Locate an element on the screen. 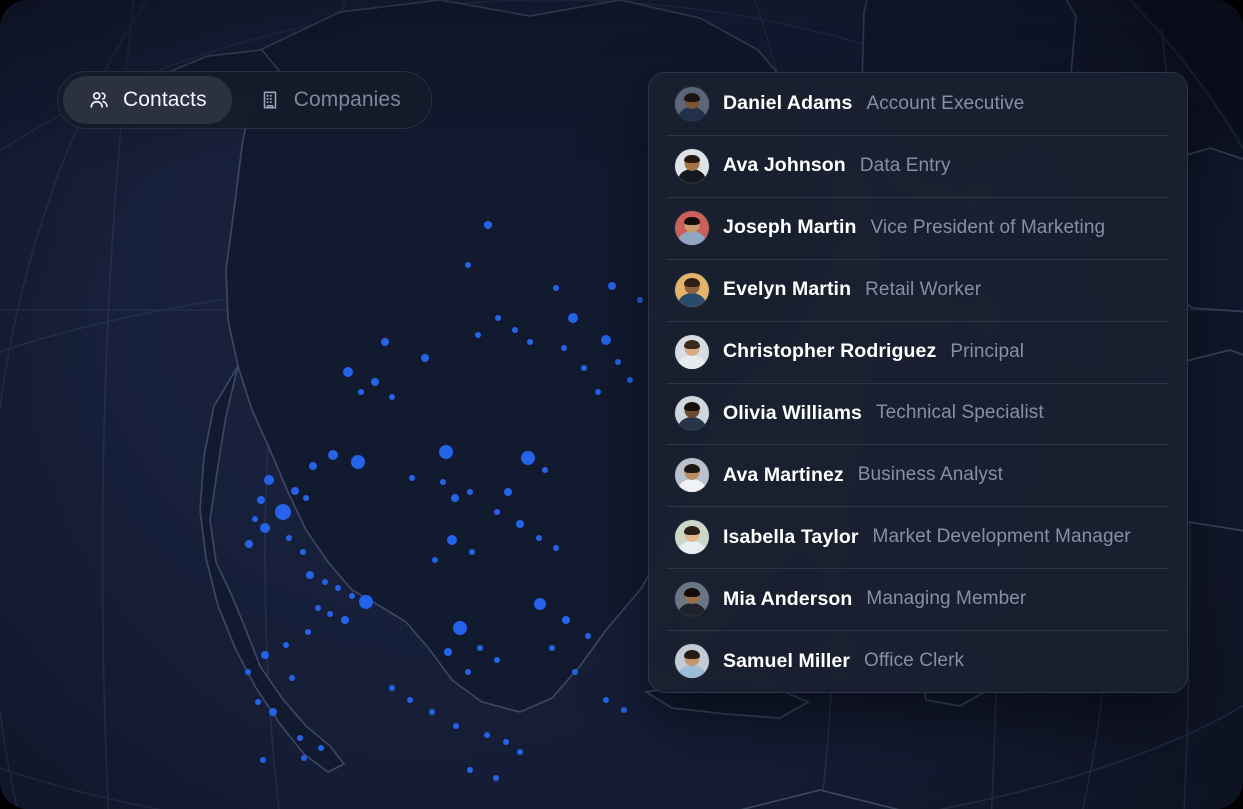 The height and width of the screenshot is (809, 1243). entity-tab-switcher: Contacts Companies is located at coordinates (244, 100).